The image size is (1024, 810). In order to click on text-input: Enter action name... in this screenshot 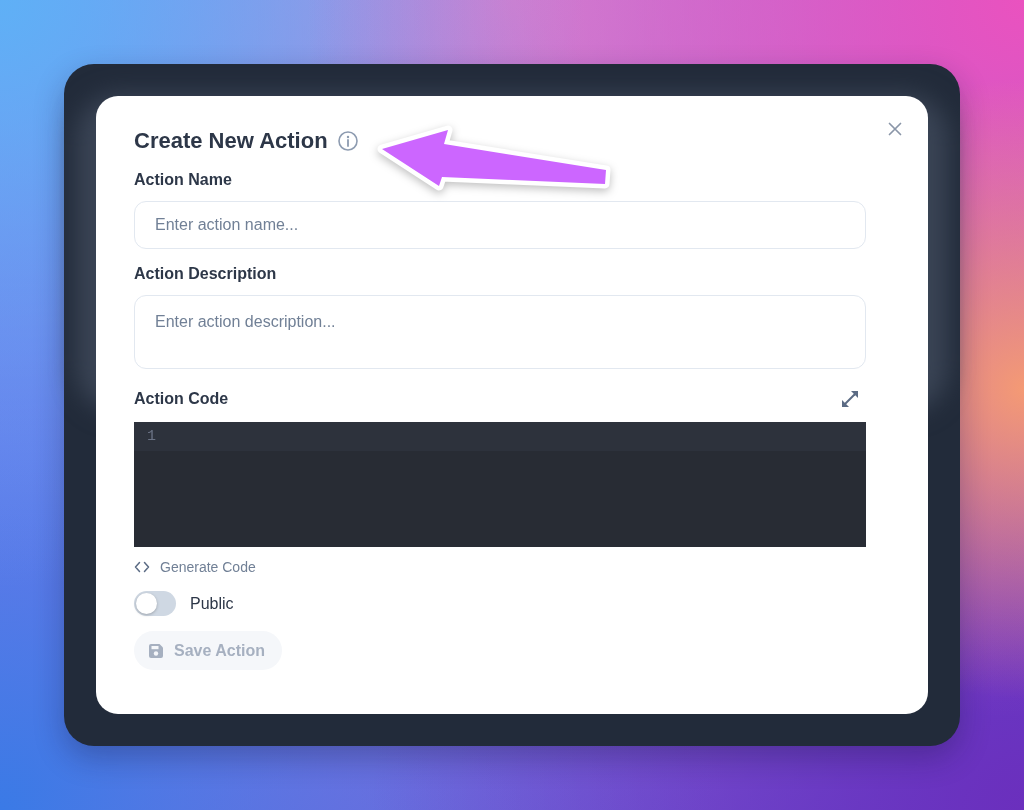, I will do `click(500, 225)`.